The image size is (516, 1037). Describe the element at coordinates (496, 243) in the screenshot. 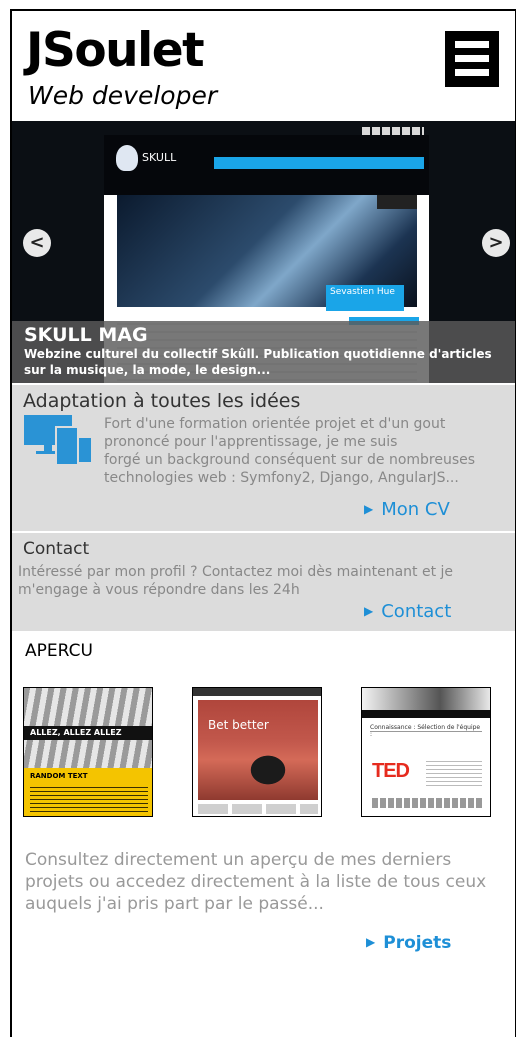

I see `slider-next-button: >` at that location.